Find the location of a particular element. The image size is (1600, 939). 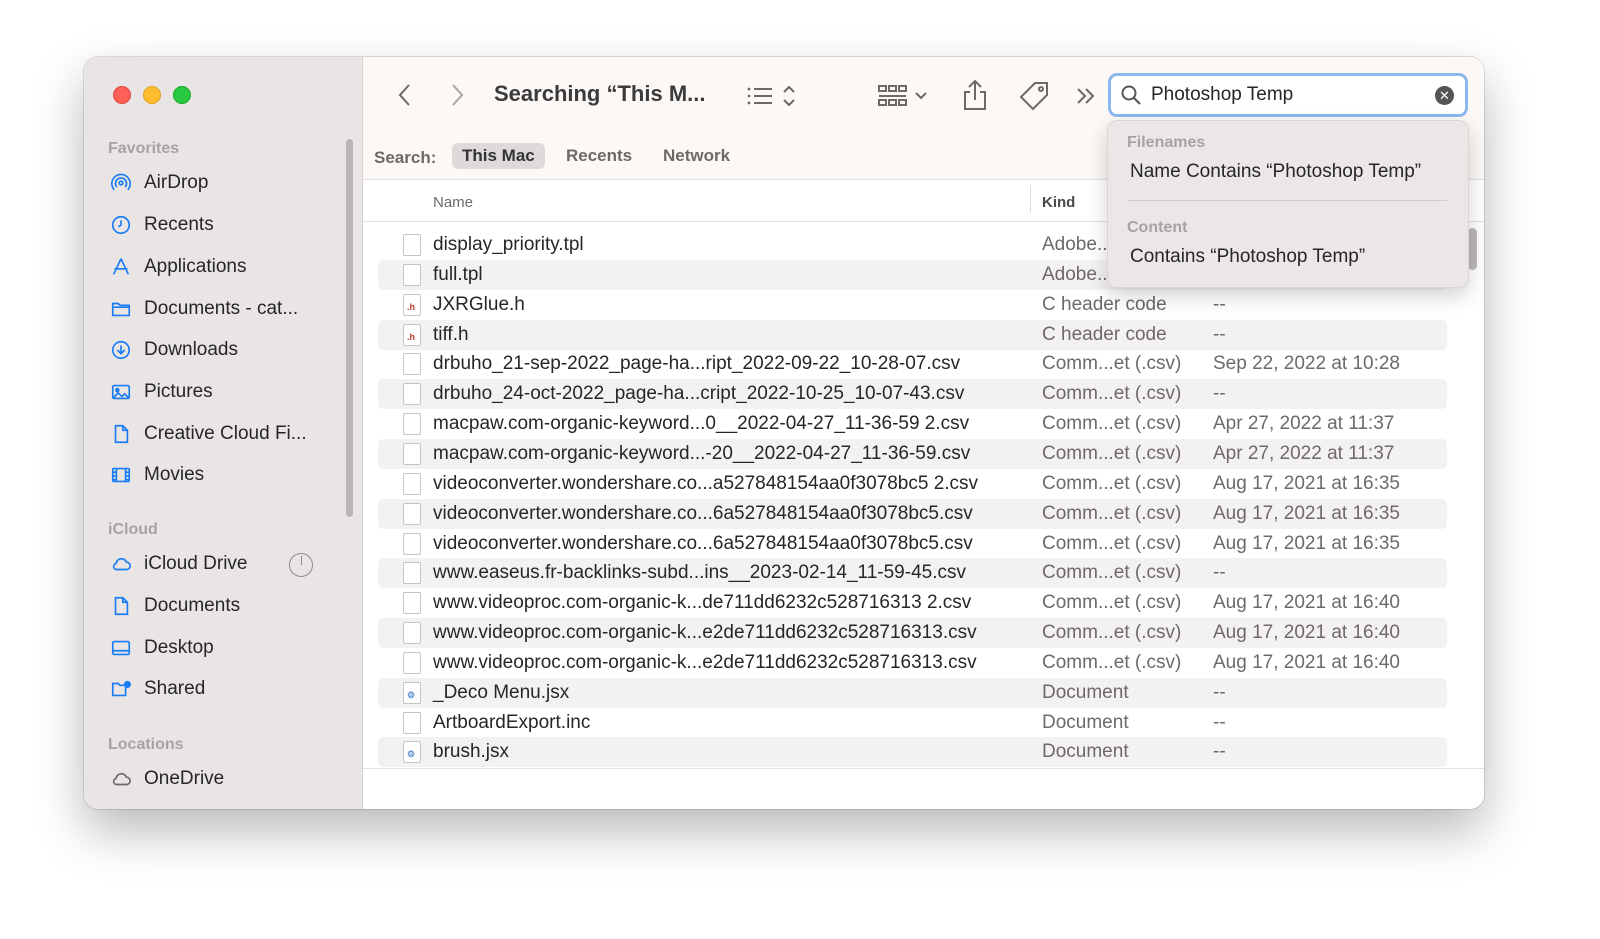

cloud-icon is located at coordinates (121, 779).